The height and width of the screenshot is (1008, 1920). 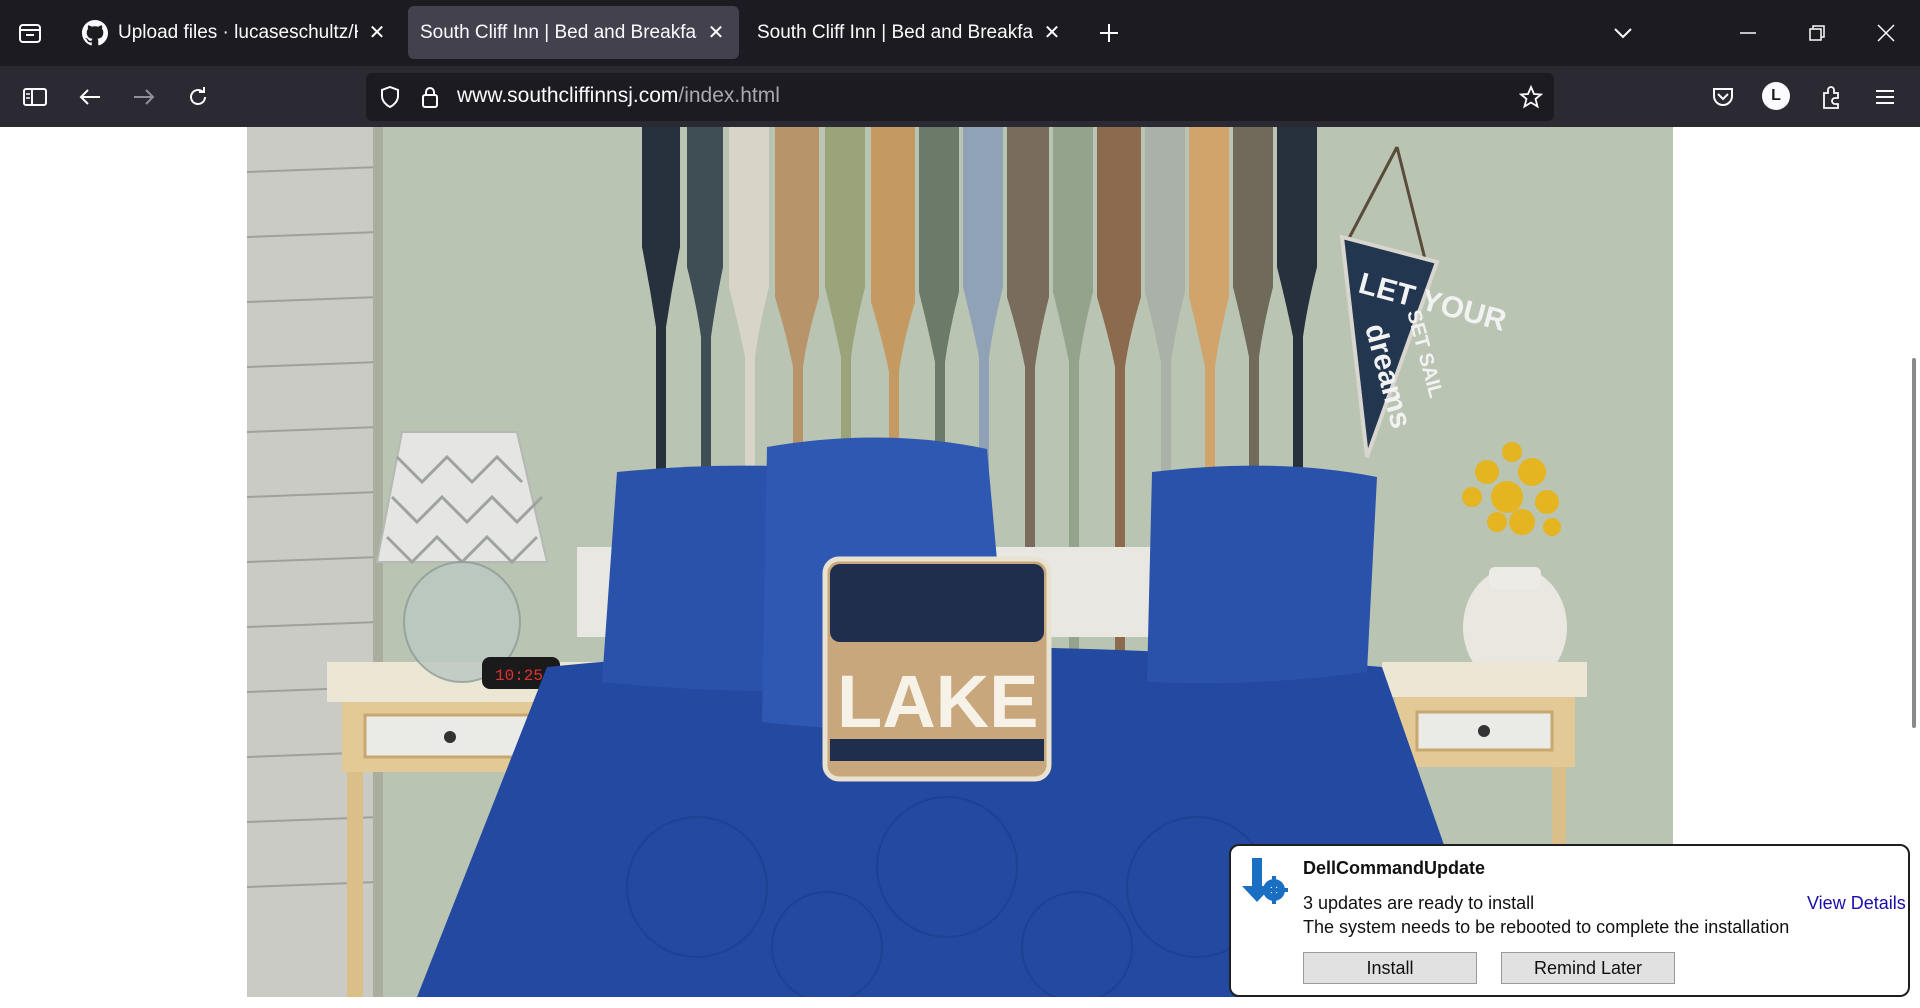 I want to click on tab-south-cliff-active: South Cliff Inn | Bed and Breakfast | ✕, so click(x=573, y=32).